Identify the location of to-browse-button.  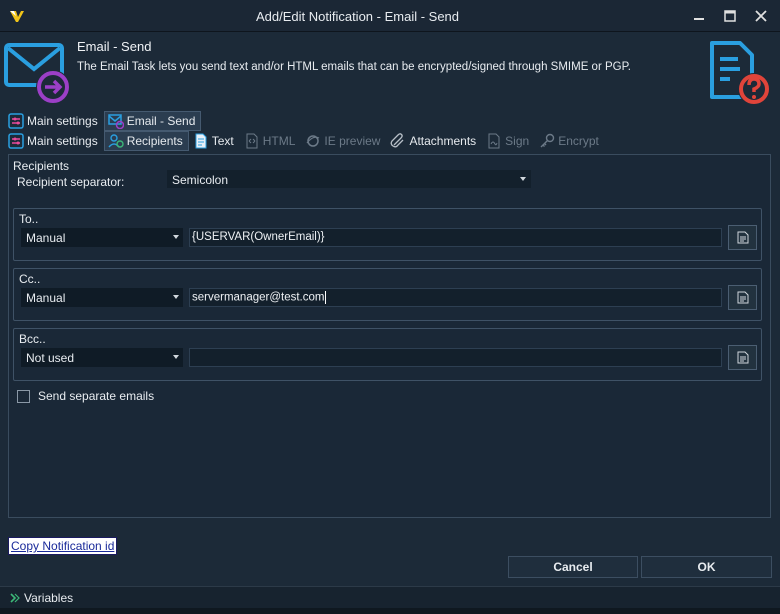
(742, 237).